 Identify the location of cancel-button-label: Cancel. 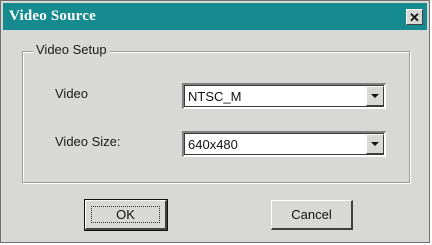
(311, 214).